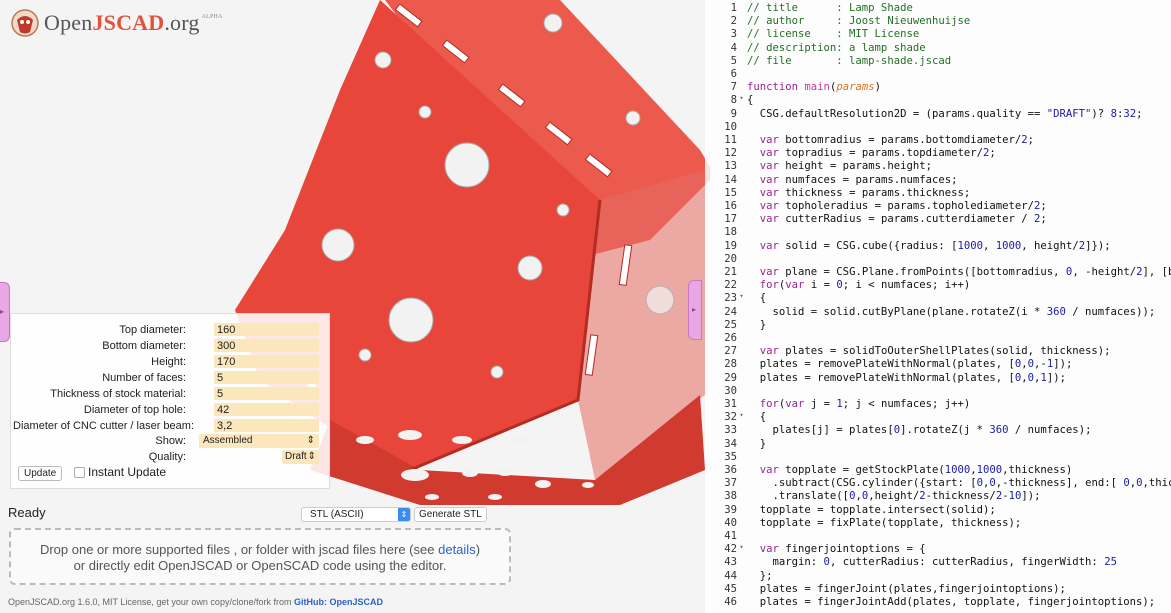  I want to click on openjscad-logo: OpenJSCAD.org ALPHA, so click(116, 23).